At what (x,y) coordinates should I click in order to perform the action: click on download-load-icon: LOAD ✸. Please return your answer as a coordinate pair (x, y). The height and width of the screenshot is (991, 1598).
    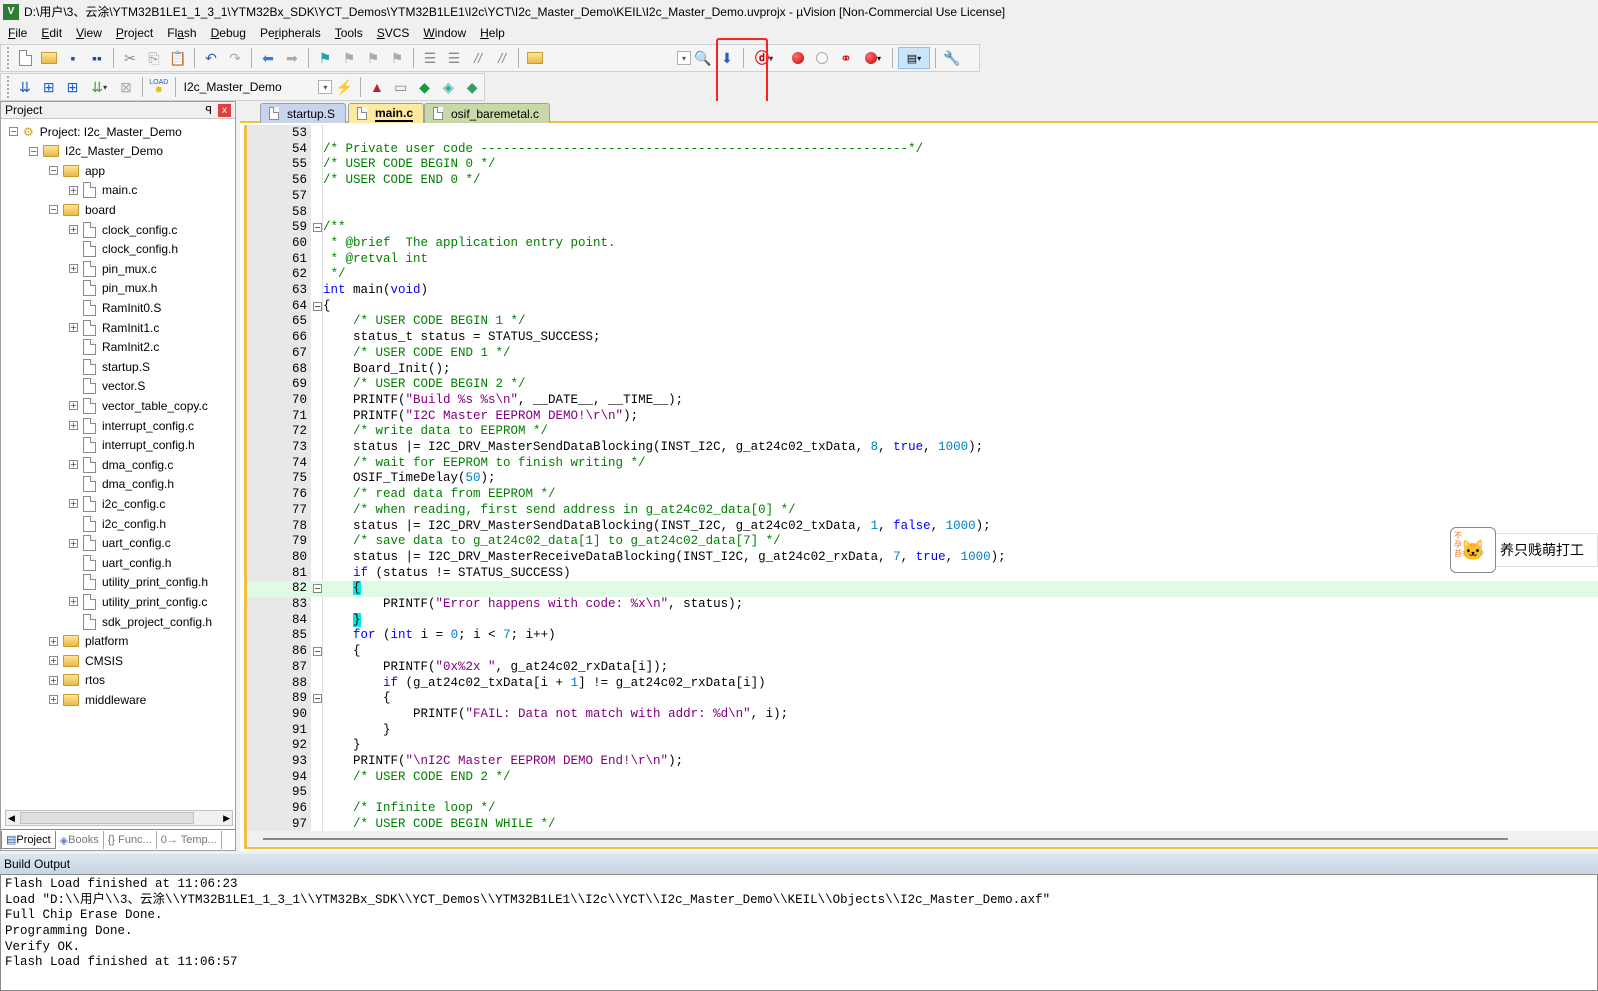
    Looking at the image, I should click on (159, 87).